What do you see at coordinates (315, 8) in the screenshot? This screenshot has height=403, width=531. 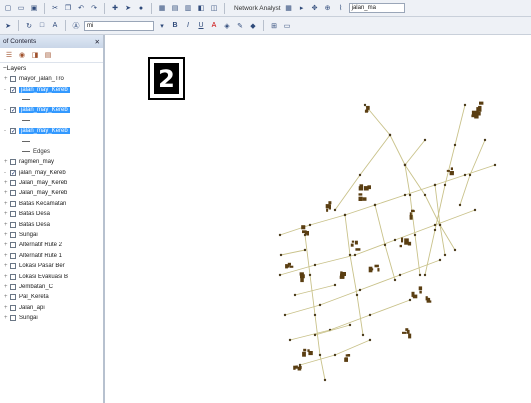 I see `pan-icon: ✥` at bounding box center [315, 8].